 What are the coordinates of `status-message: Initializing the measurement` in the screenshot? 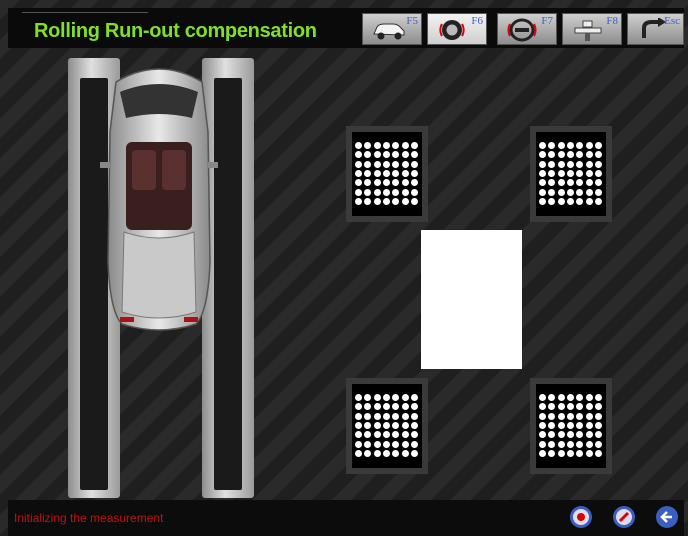 It's located at (89, 518).